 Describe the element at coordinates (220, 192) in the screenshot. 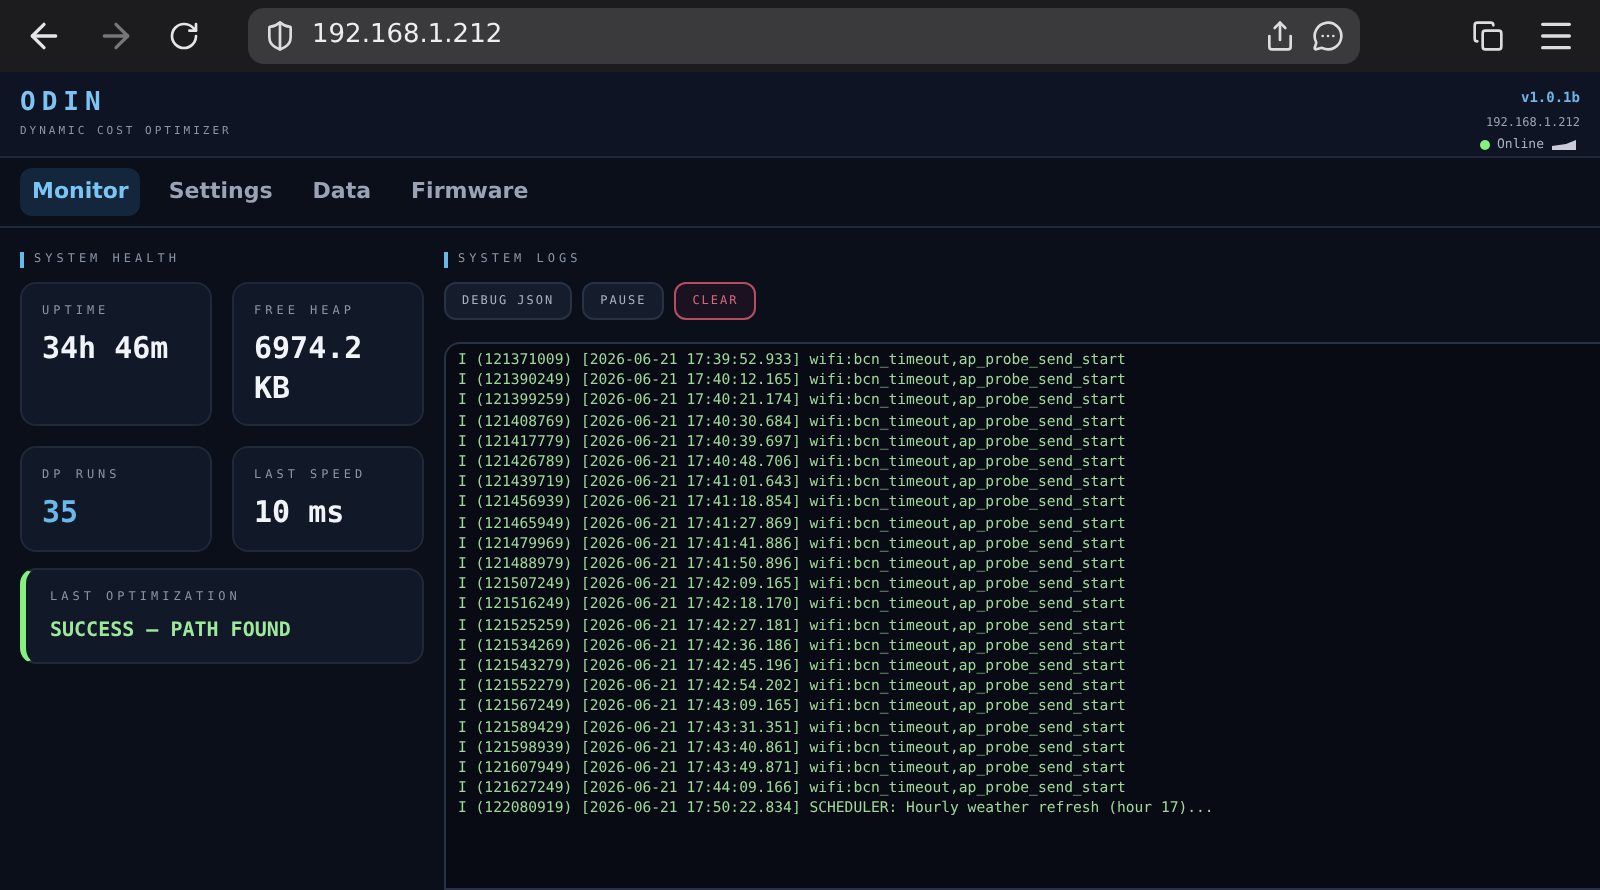

I see `nav-tab: Settings` at that location.